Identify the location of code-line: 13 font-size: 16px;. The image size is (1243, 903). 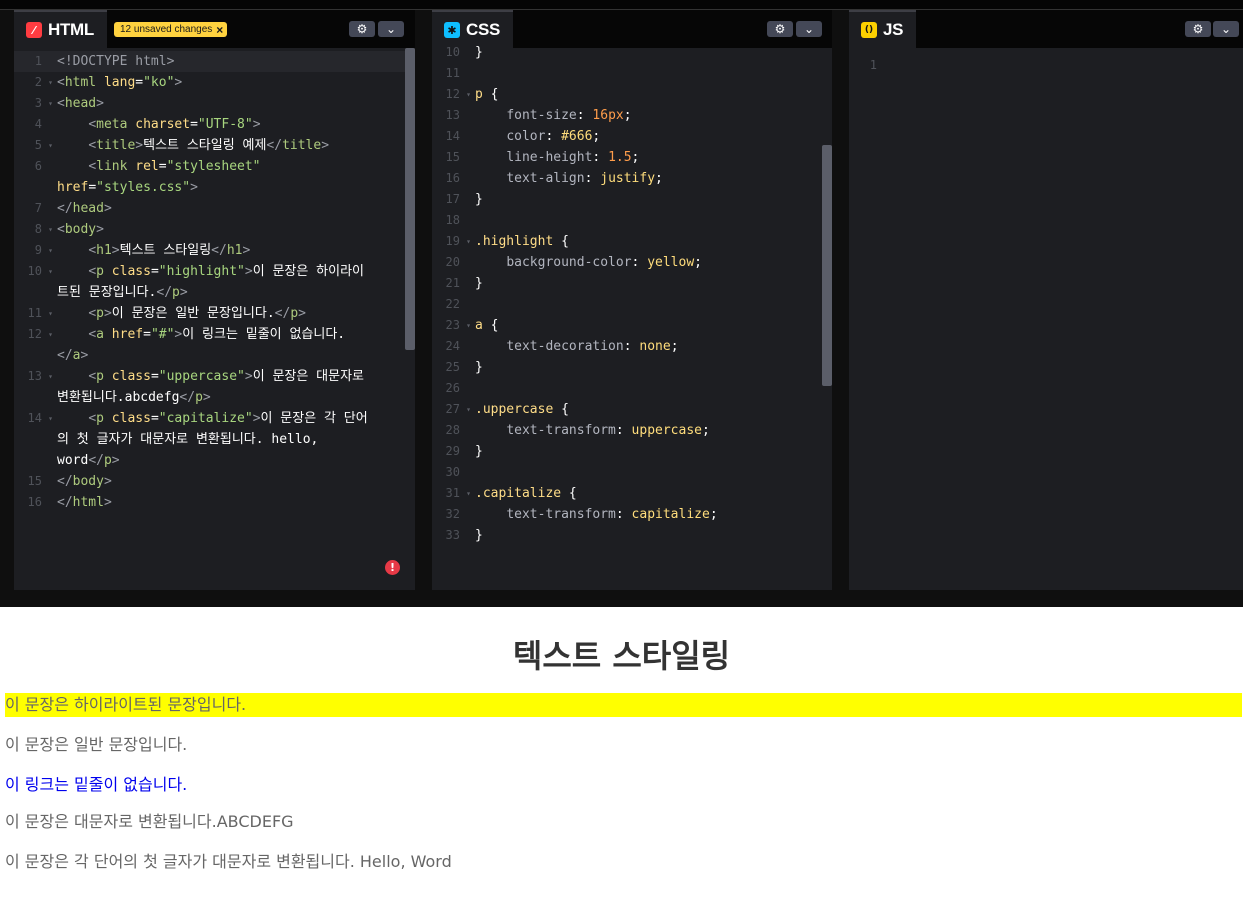
(632, 115).